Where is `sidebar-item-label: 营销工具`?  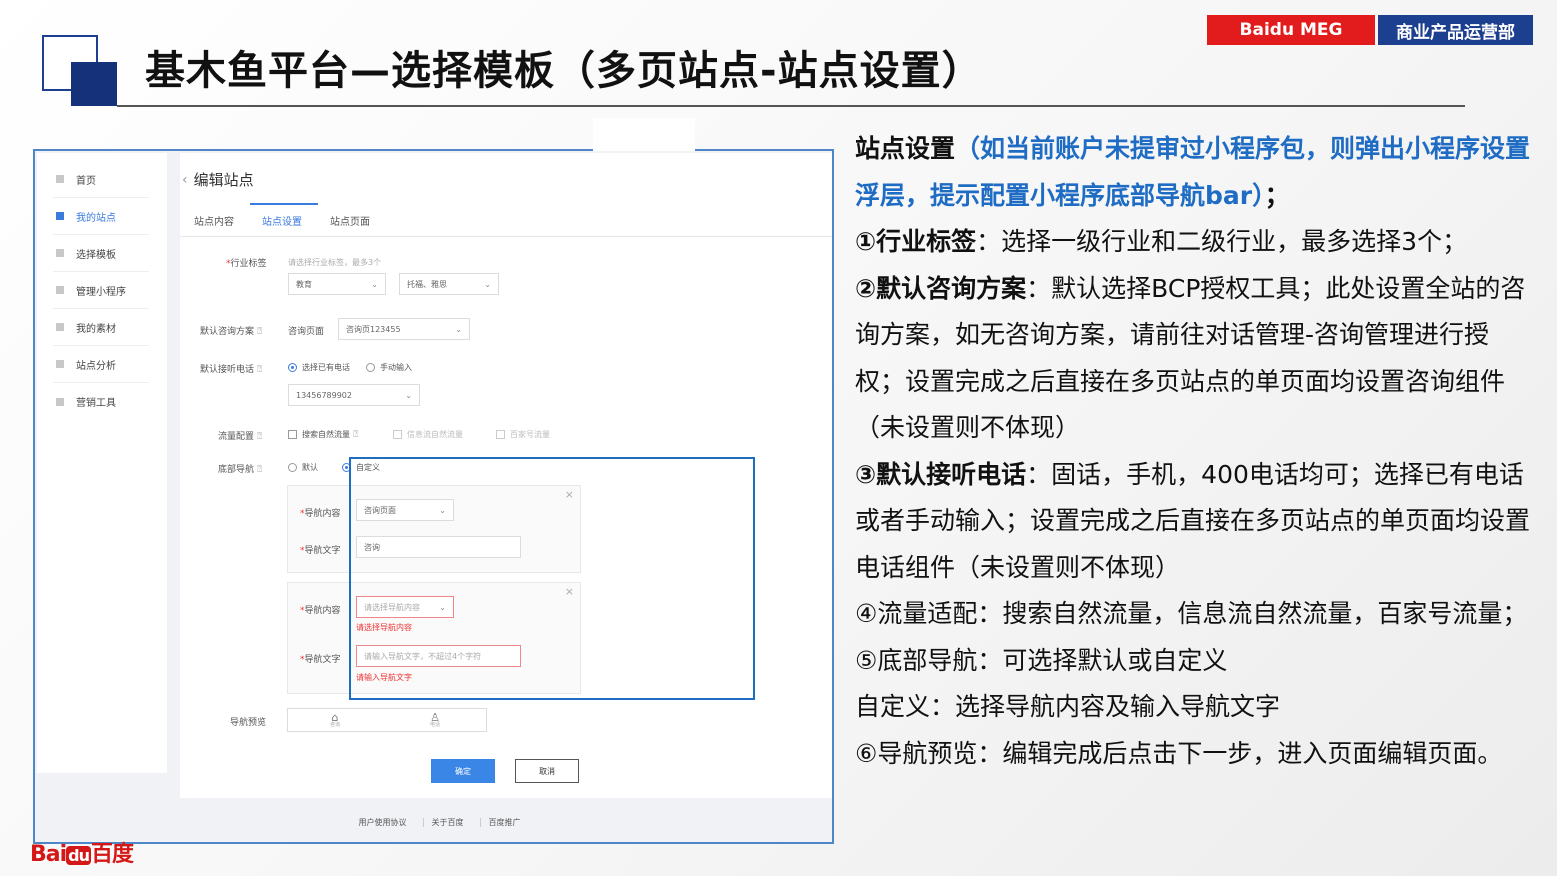 sidebar-item-label: 营销工具 is located at coordinates (96, 403).